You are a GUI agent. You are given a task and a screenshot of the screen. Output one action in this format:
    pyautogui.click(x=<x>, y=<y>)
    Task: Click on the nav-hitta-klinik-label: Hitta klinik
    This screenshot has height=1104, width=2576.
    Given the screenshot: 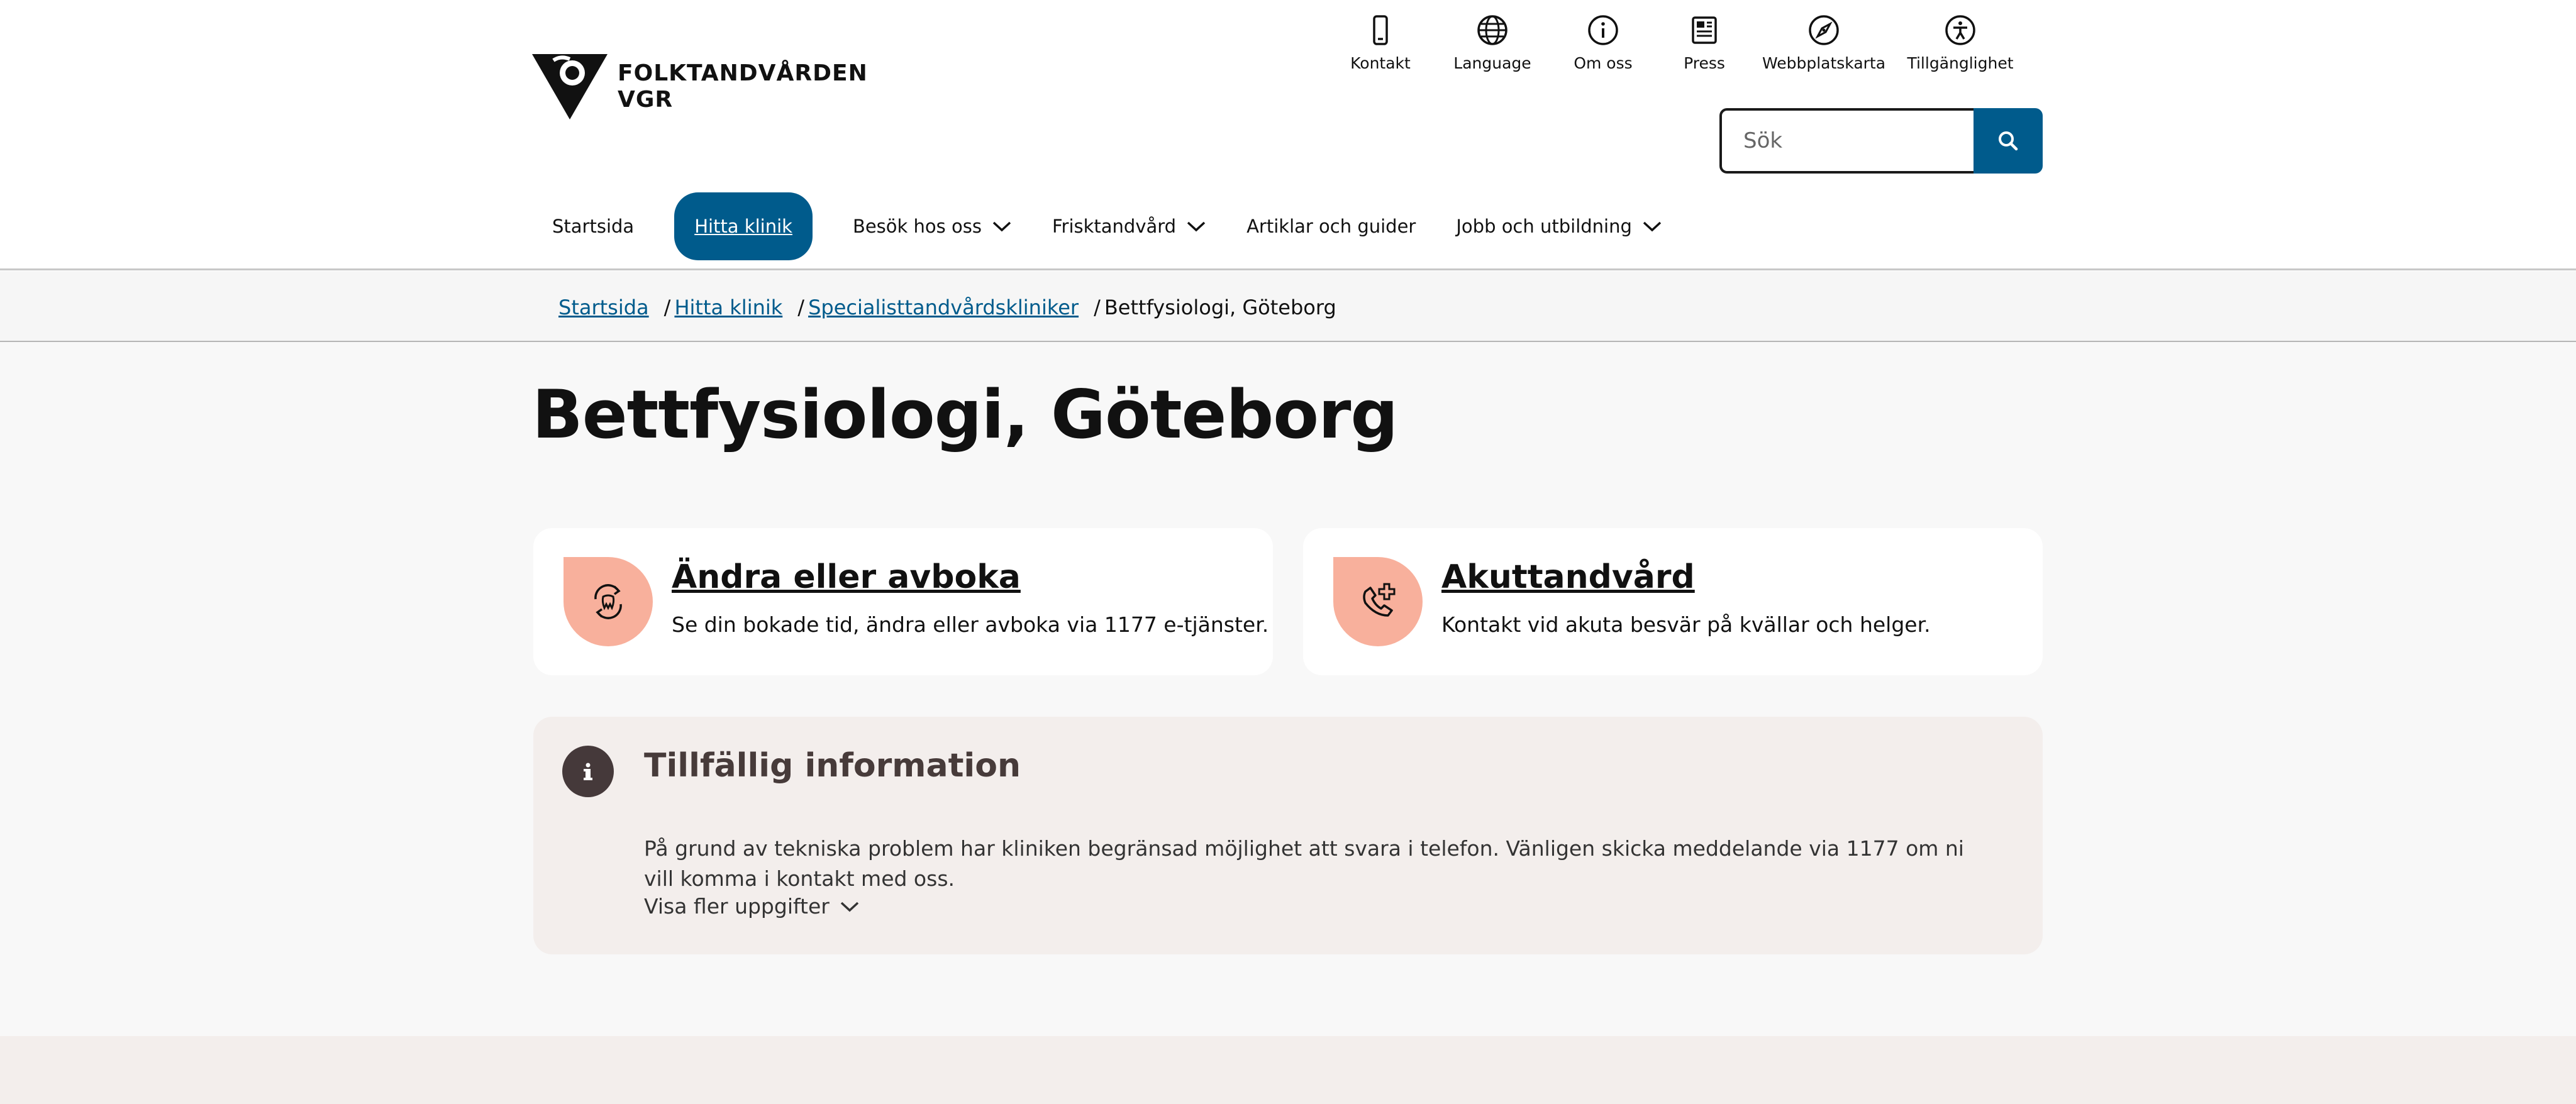 What is the action you would take?
    pyautogui.click(x=743, y=226)
    